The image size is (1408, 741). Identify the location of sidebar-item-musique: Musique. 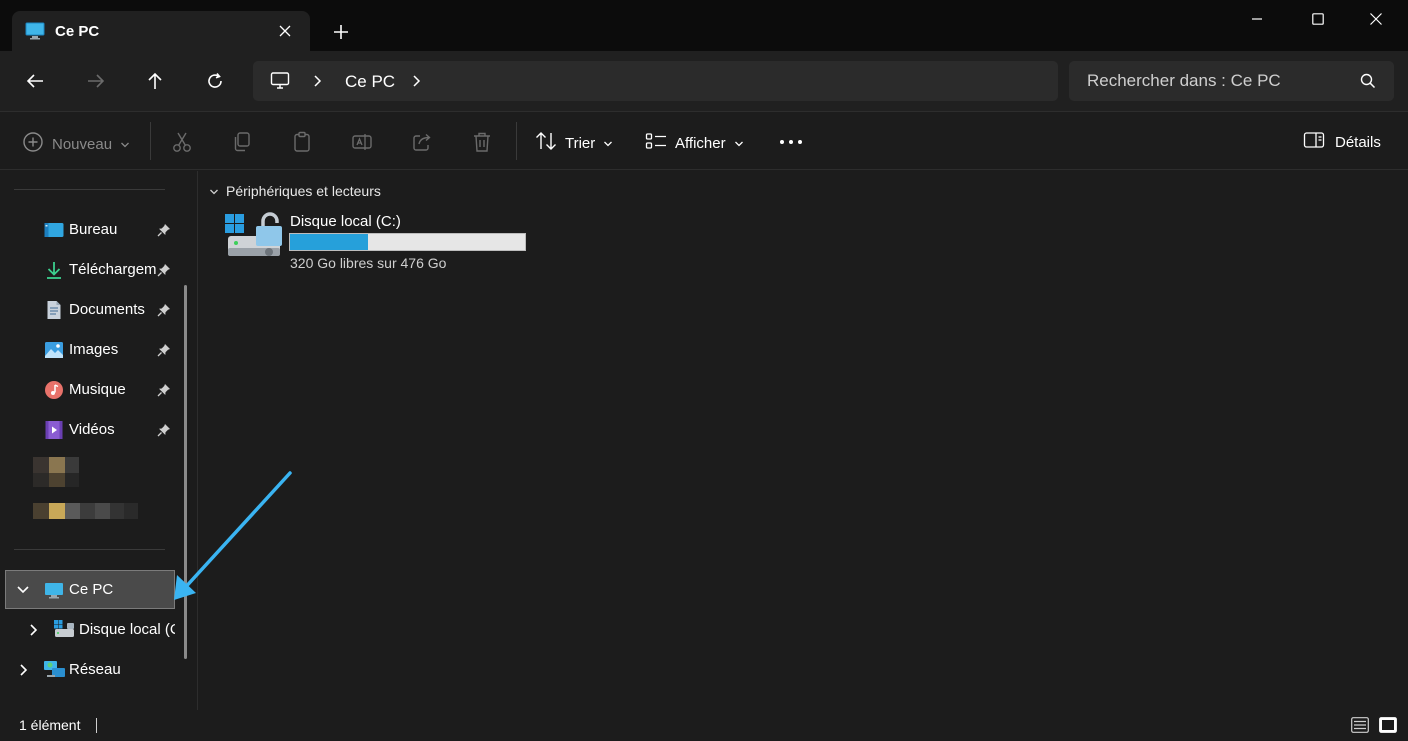
(89, 390).